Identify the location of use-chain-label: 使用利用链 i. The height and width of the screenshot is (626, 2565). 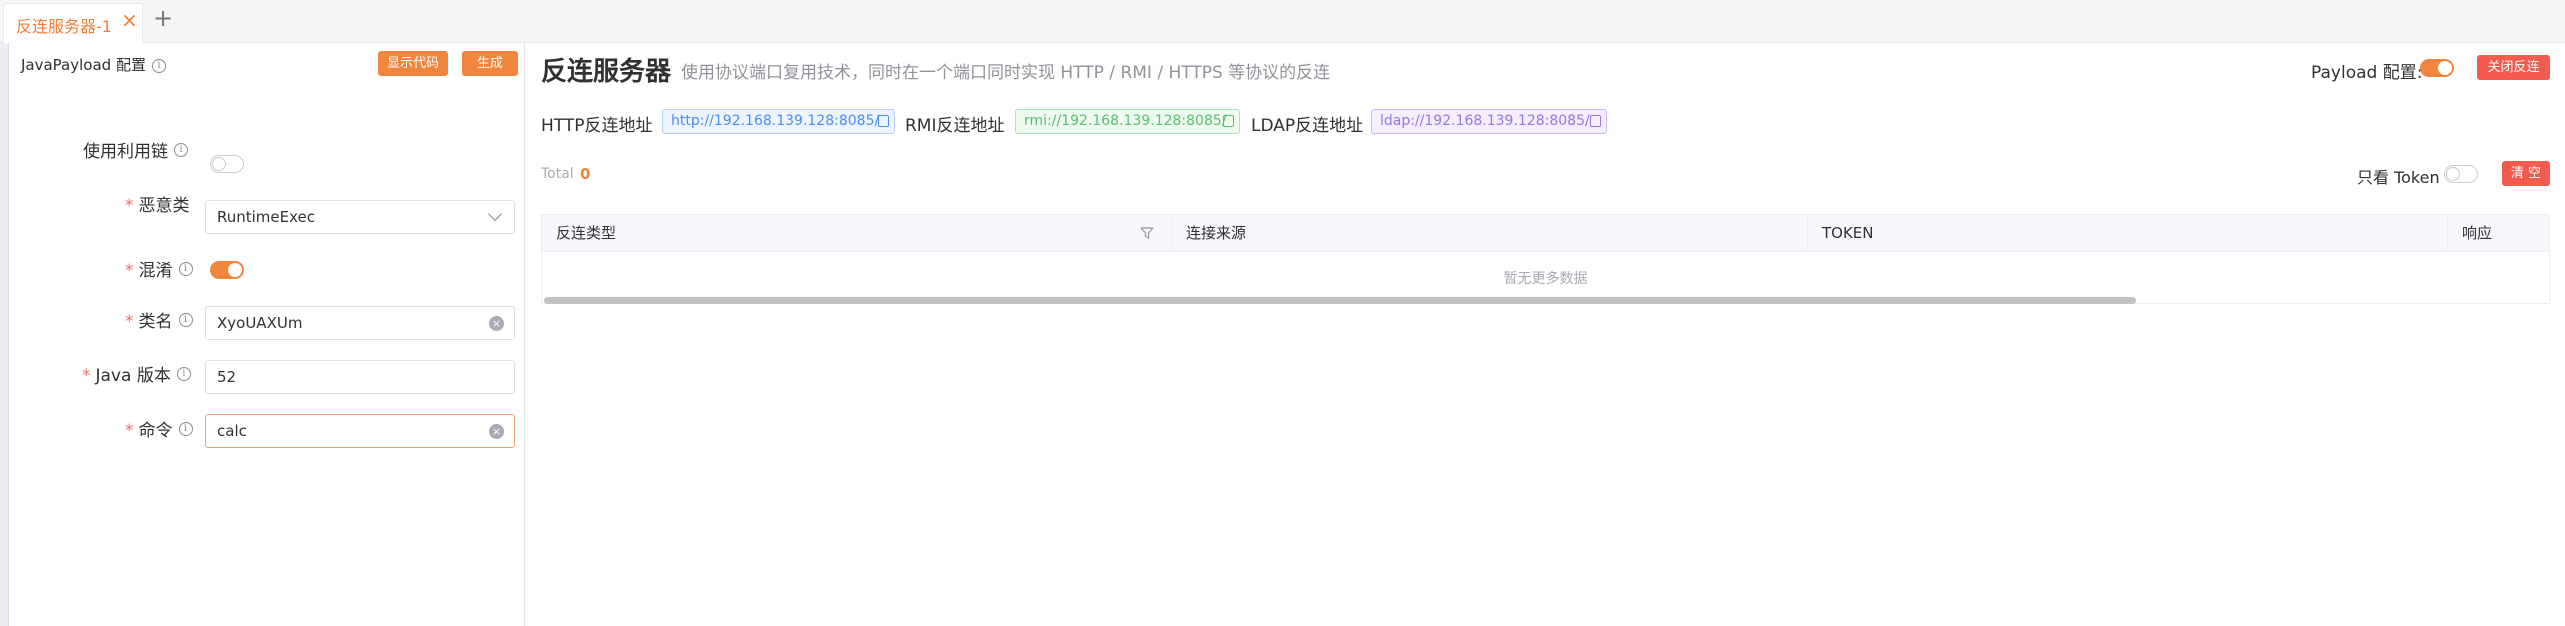
(135, 152).